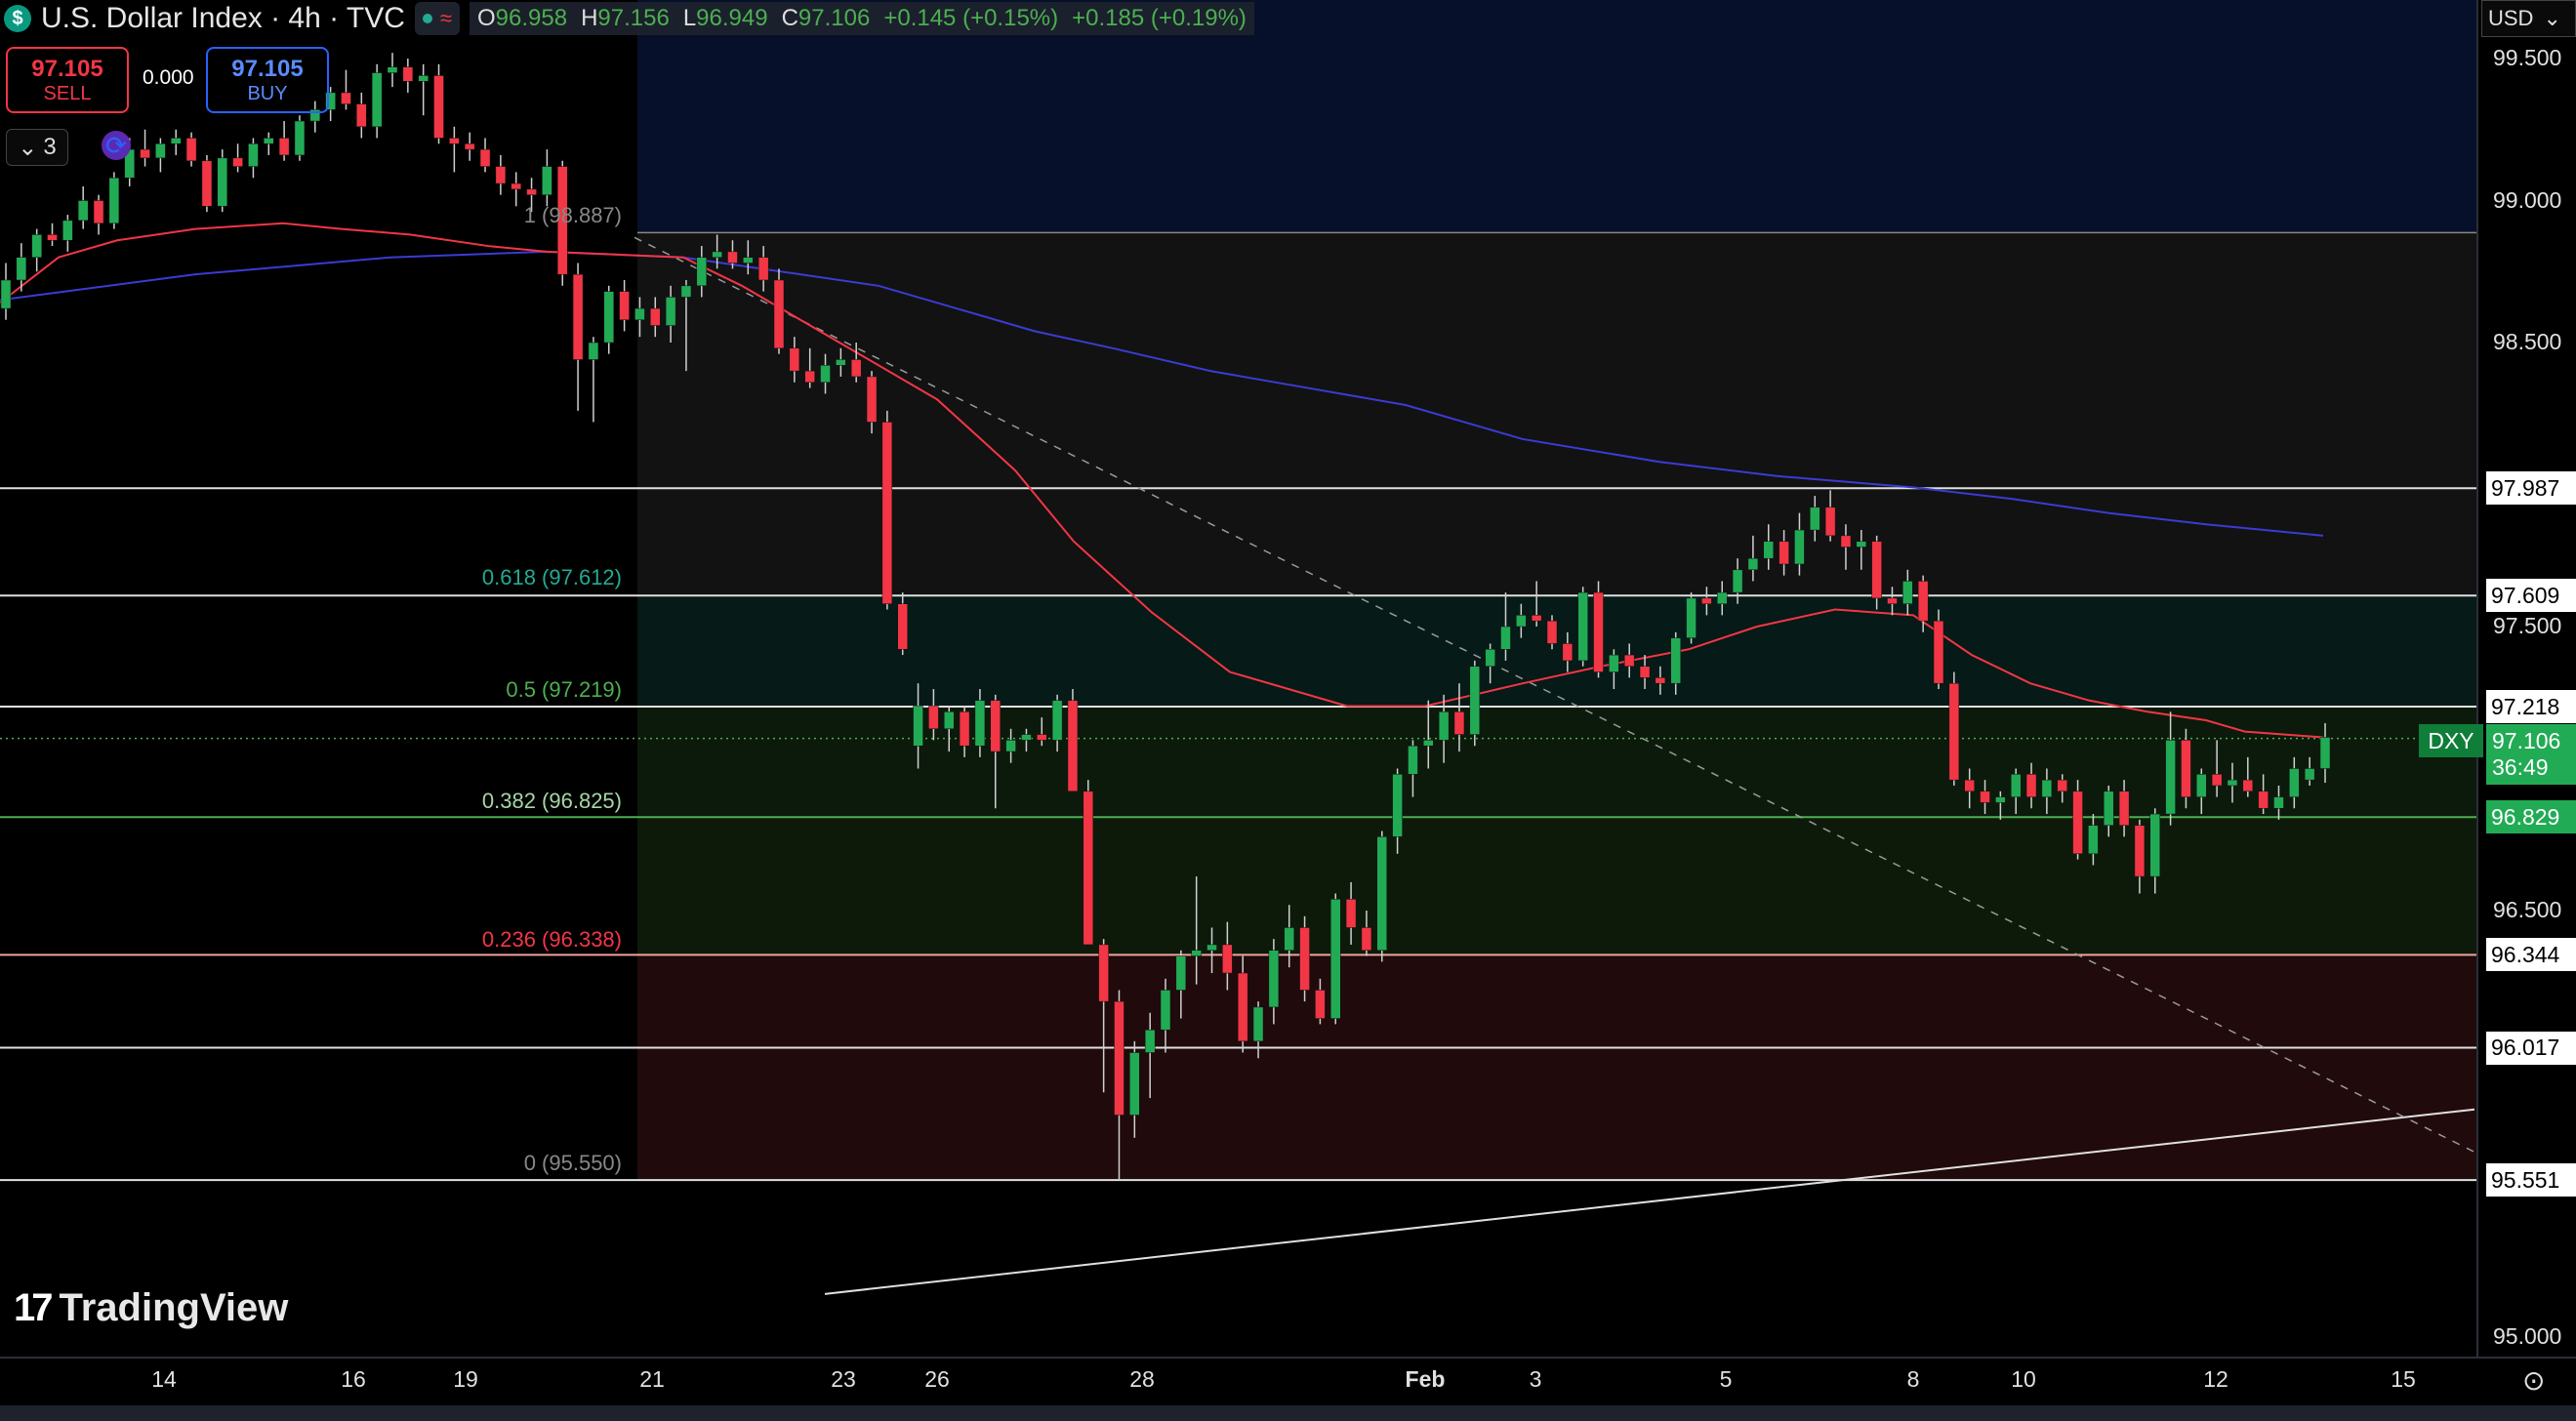 This screenshot has width=2576, height=1421. What do you see at coordinates (116, 146) in the screenshot?
I see `sync-icon: ⟳` at bounding box center [116, 146].